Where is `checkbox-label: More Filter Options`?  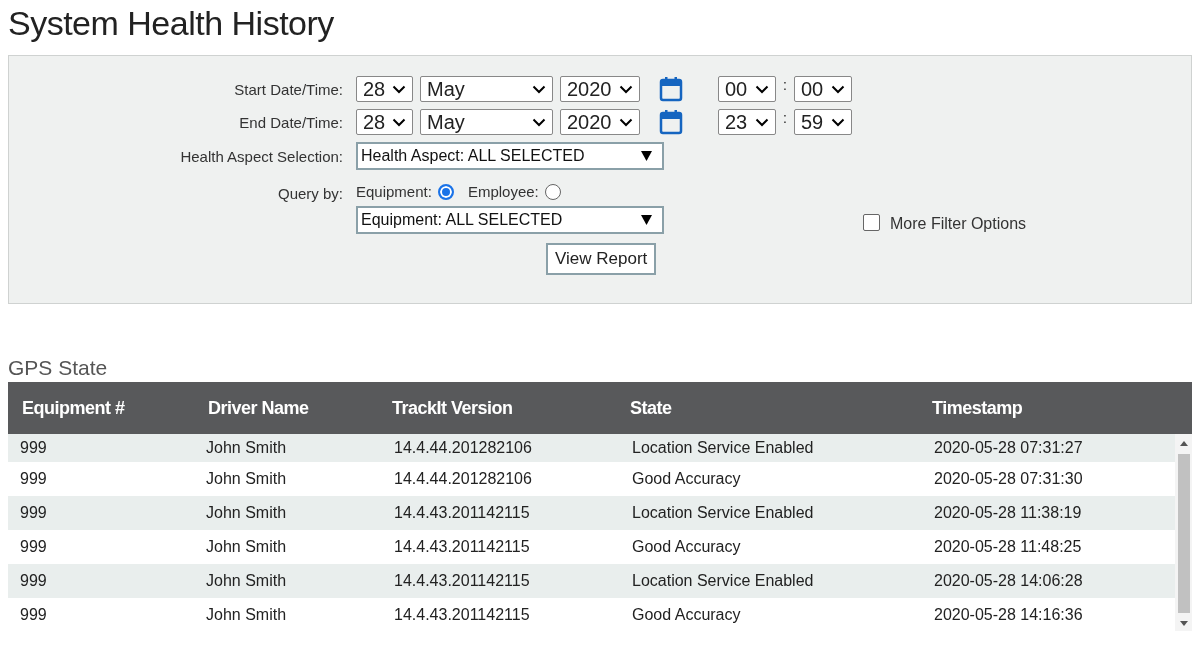
checkbox-label: More Filter Options is located at coordinates (958, 224).